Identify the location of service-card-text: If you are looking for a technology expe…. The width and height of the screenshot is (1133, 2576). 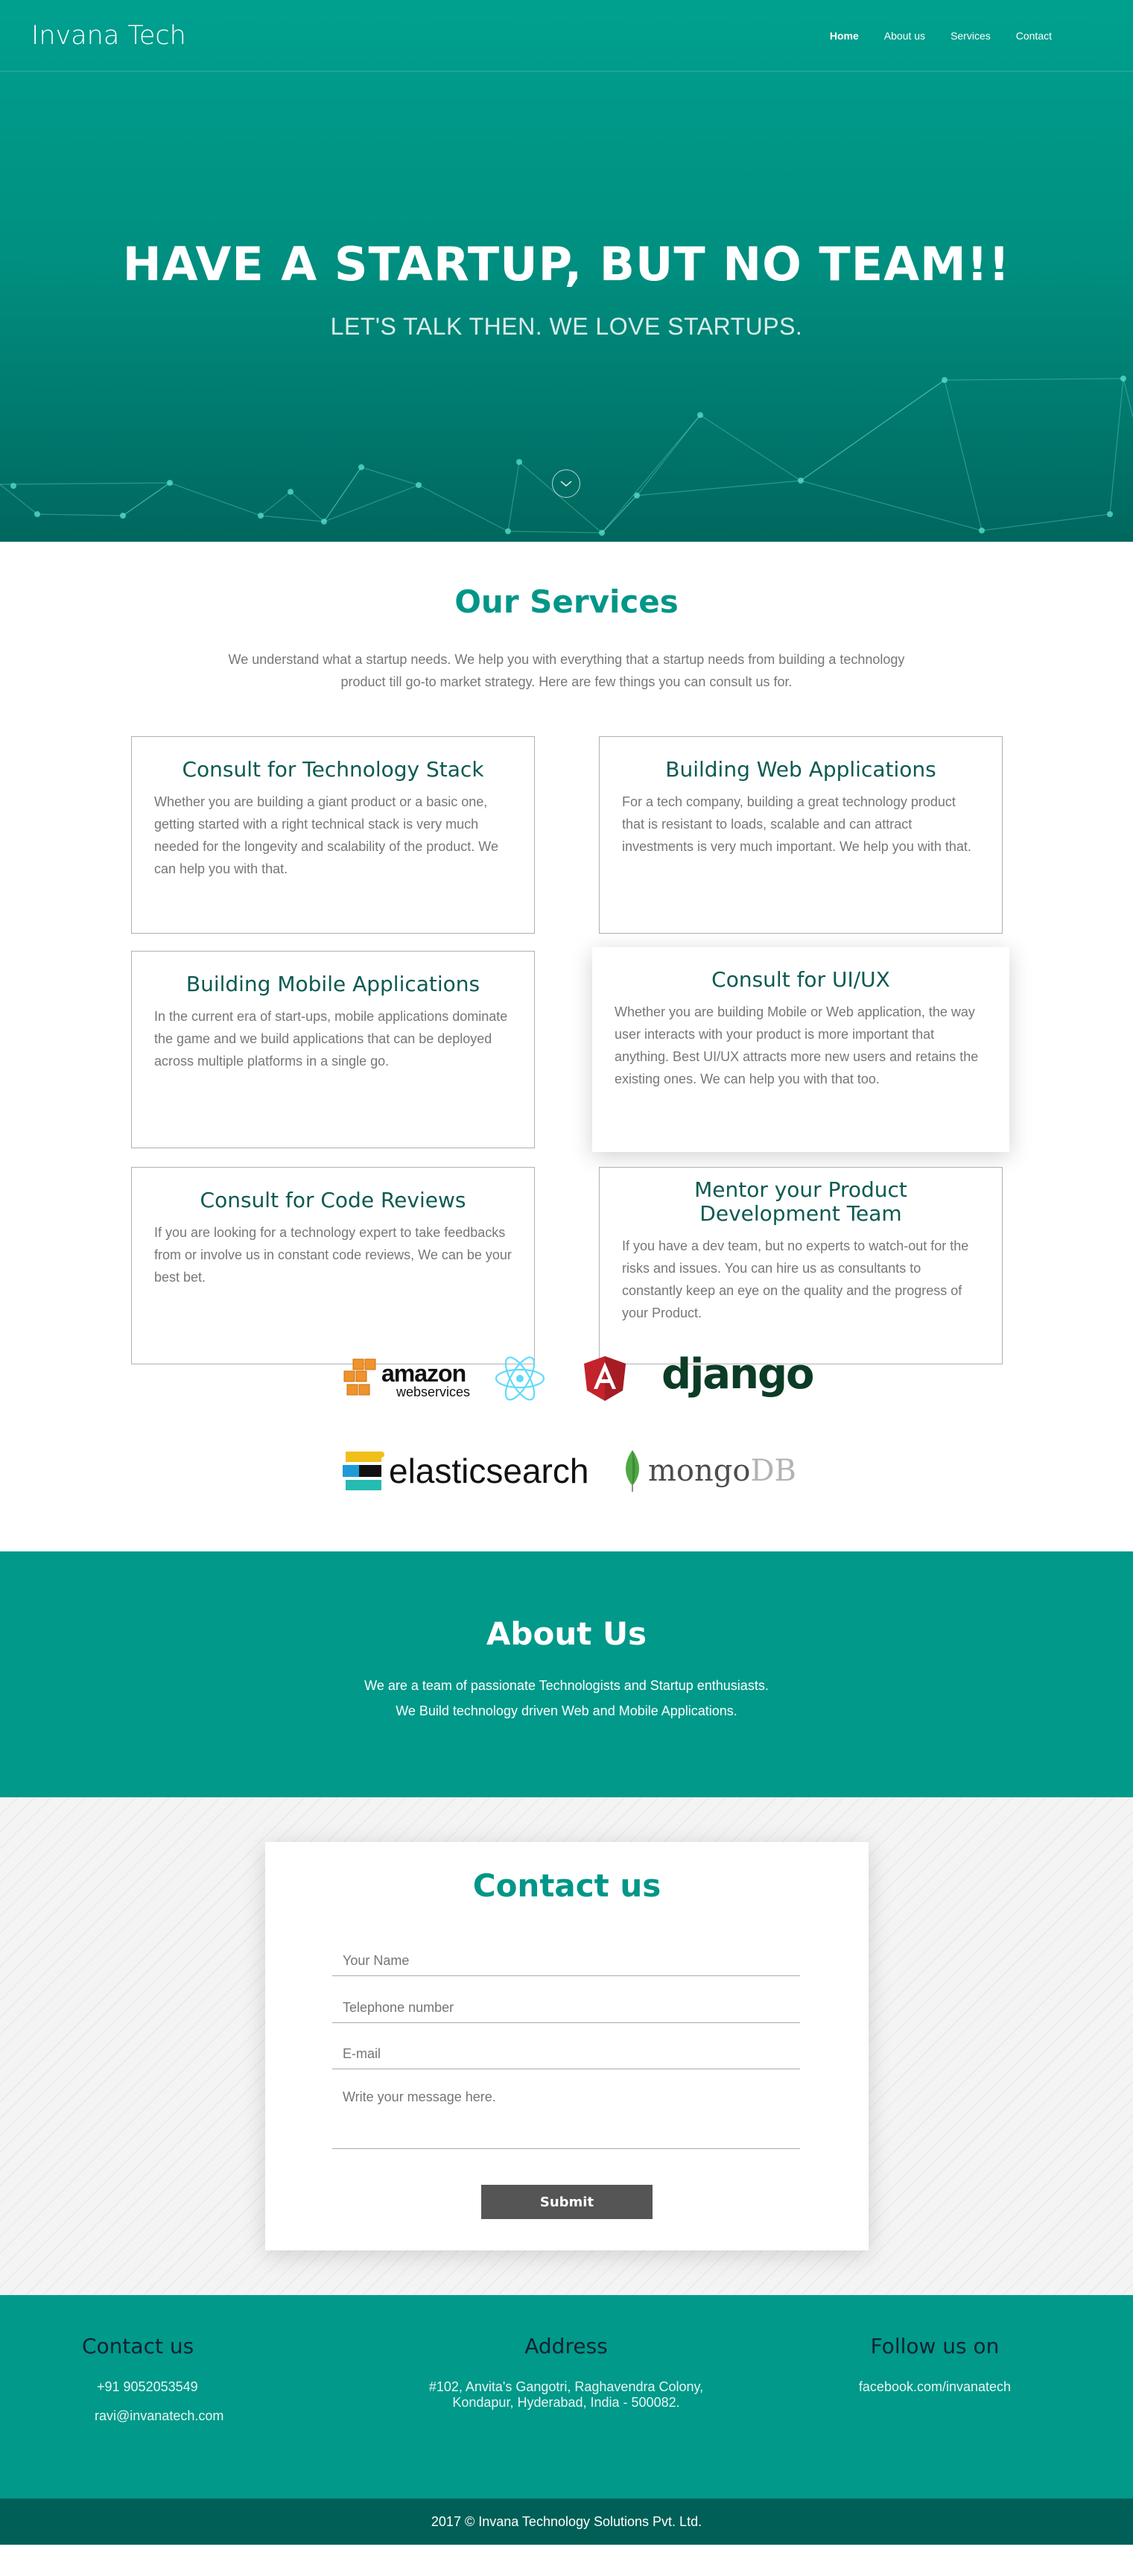
(333, 1255).